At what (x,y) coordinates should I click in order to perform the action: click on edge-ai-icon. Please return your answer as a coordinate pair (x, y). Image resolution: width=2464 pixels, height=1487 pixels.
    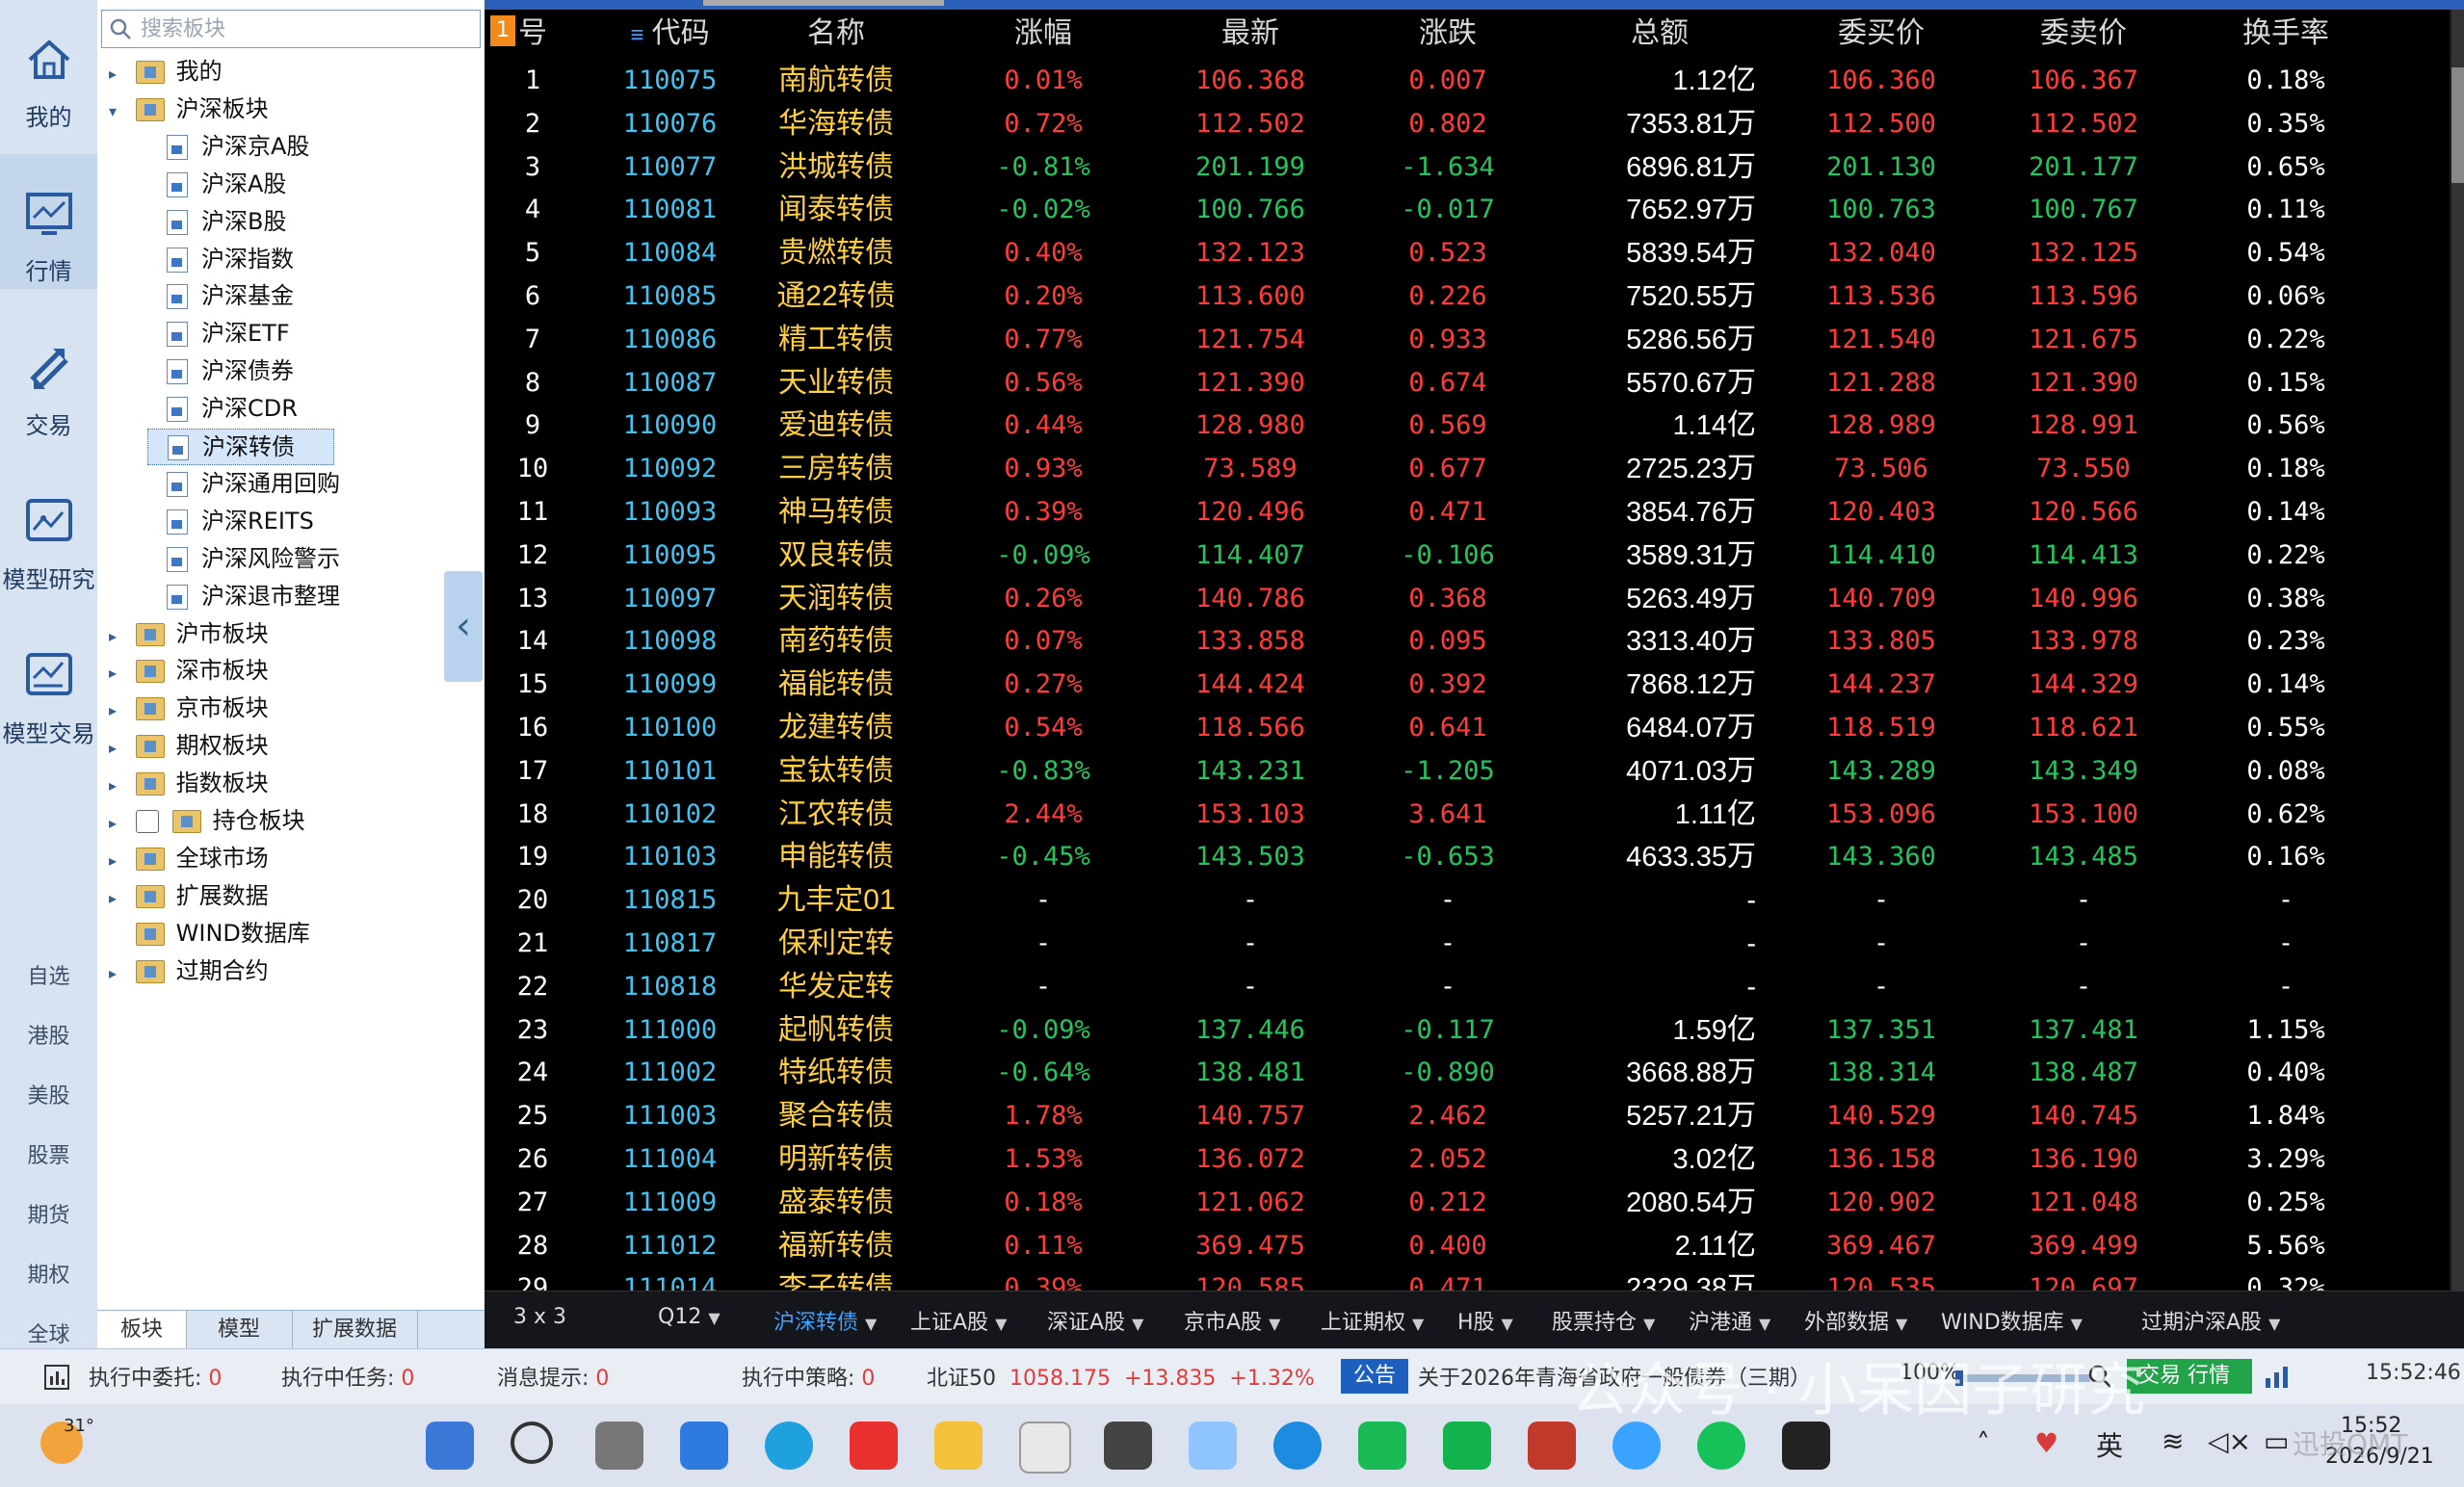
    Looking at the image, I should click on (1297, 1446).